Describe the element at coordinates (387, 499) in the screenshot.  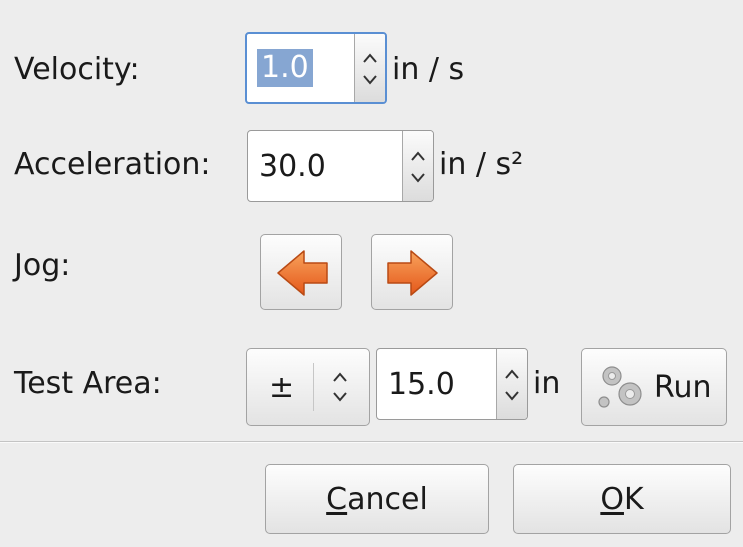
I see `cancel-label-rest: ancel` at that location.